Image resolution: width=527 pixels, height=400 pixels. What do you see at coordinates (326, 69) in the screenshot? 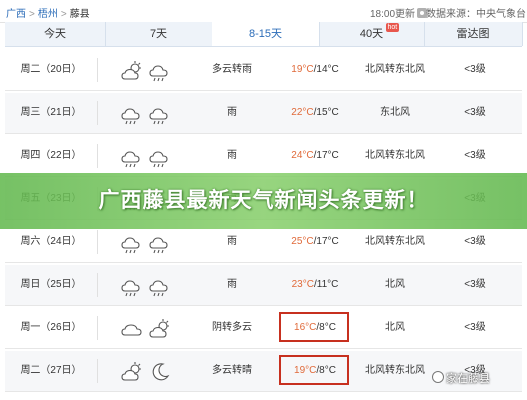
I see `low-temp: /14°C` at bounding box center [326, 69].